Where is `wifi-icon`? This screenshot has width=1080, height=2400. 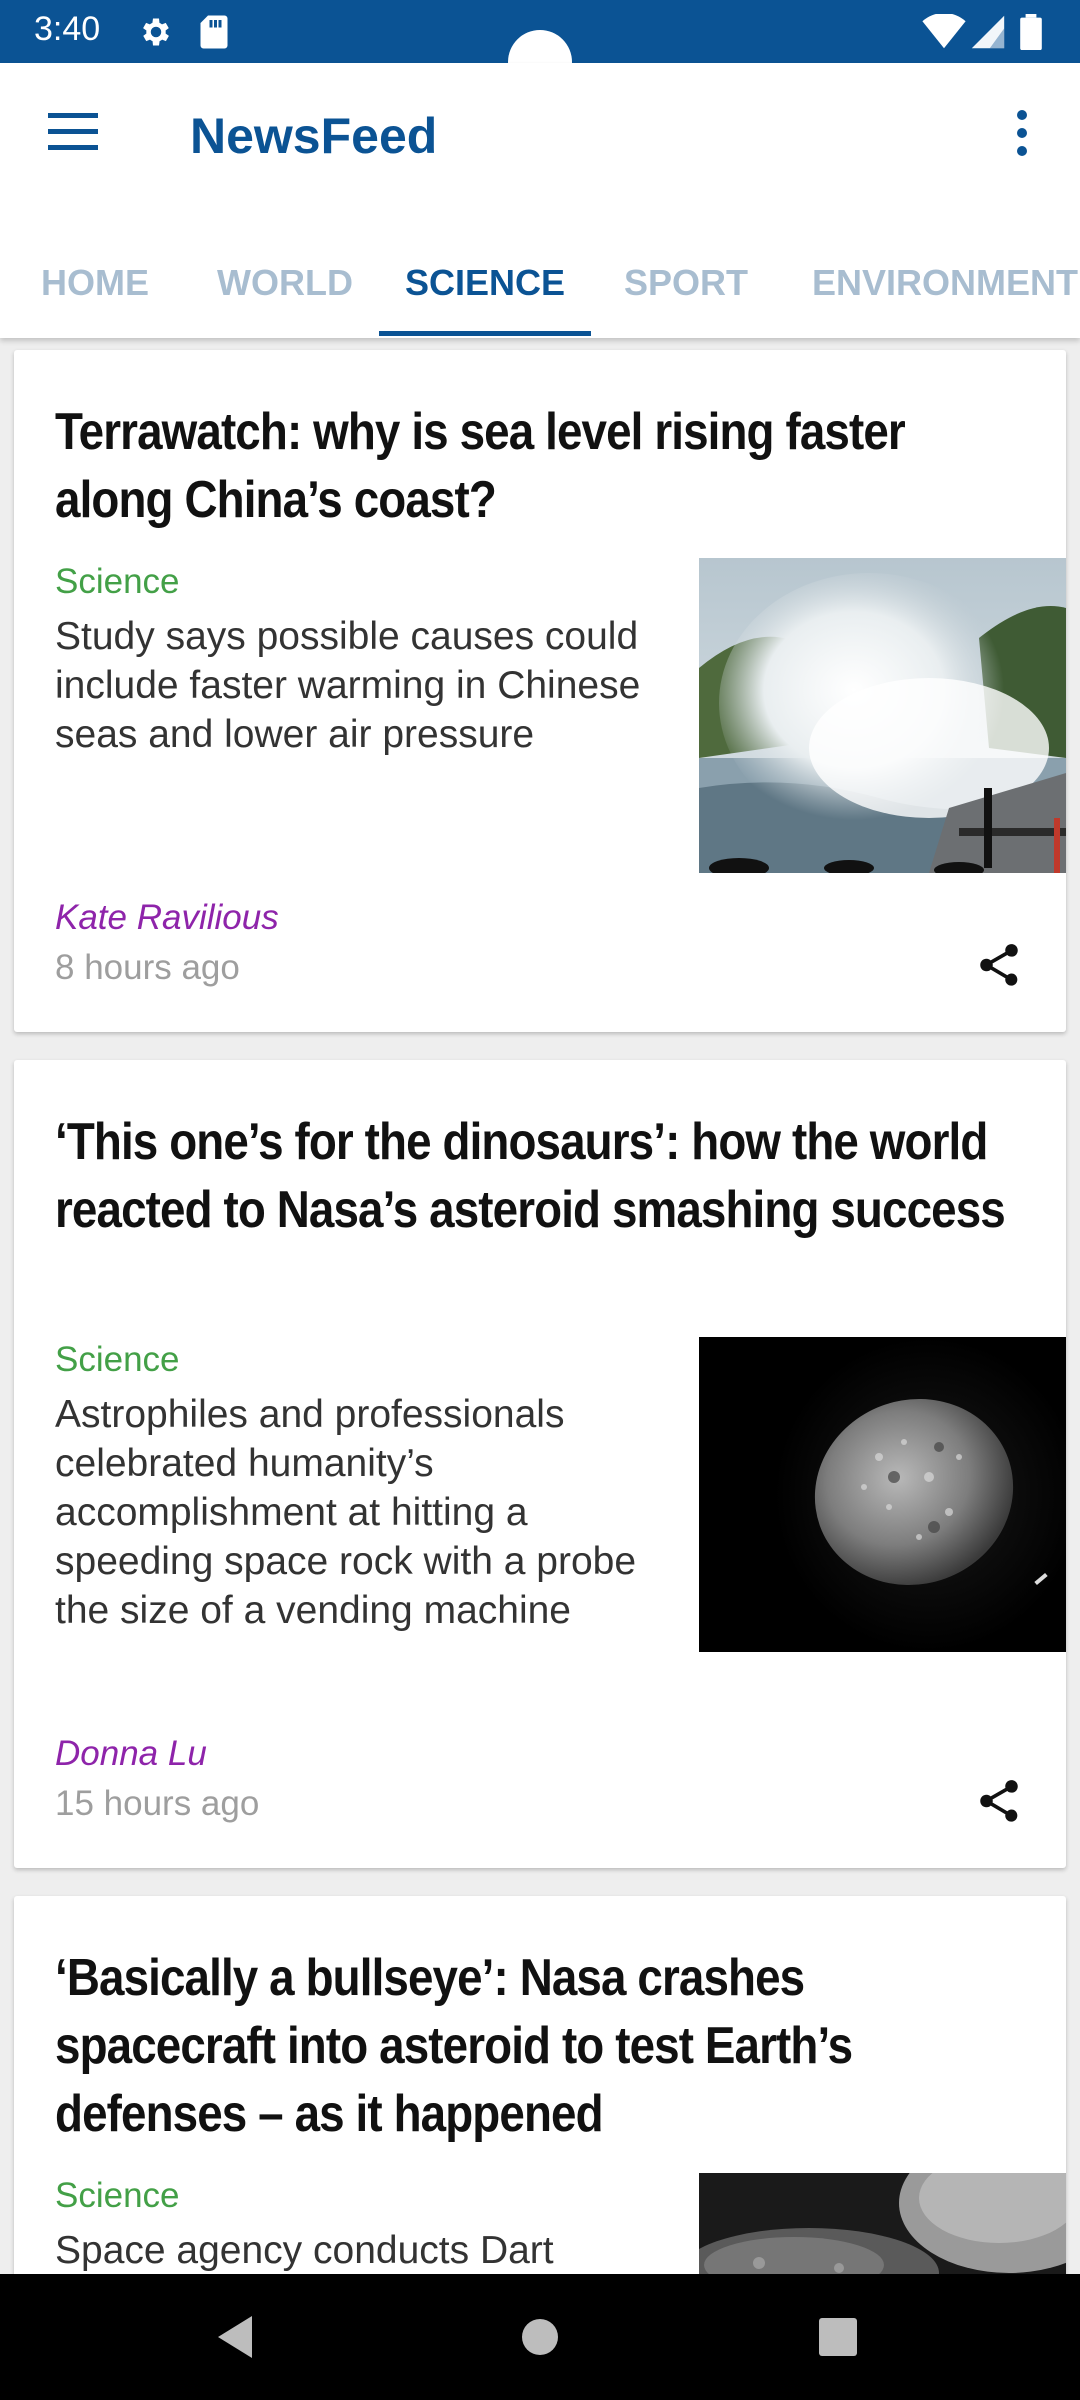 wifi-icon is located at coordinates (944, 33).